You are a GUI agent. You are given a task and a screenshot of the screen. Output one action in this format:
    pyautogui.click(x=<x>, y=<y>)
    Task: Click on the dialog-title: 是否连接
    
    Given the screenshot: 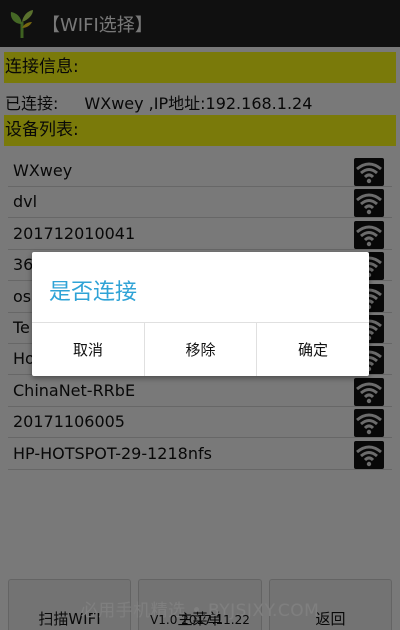 What is the action you would take?
    pyautogui.click(x=93, y=292)
    